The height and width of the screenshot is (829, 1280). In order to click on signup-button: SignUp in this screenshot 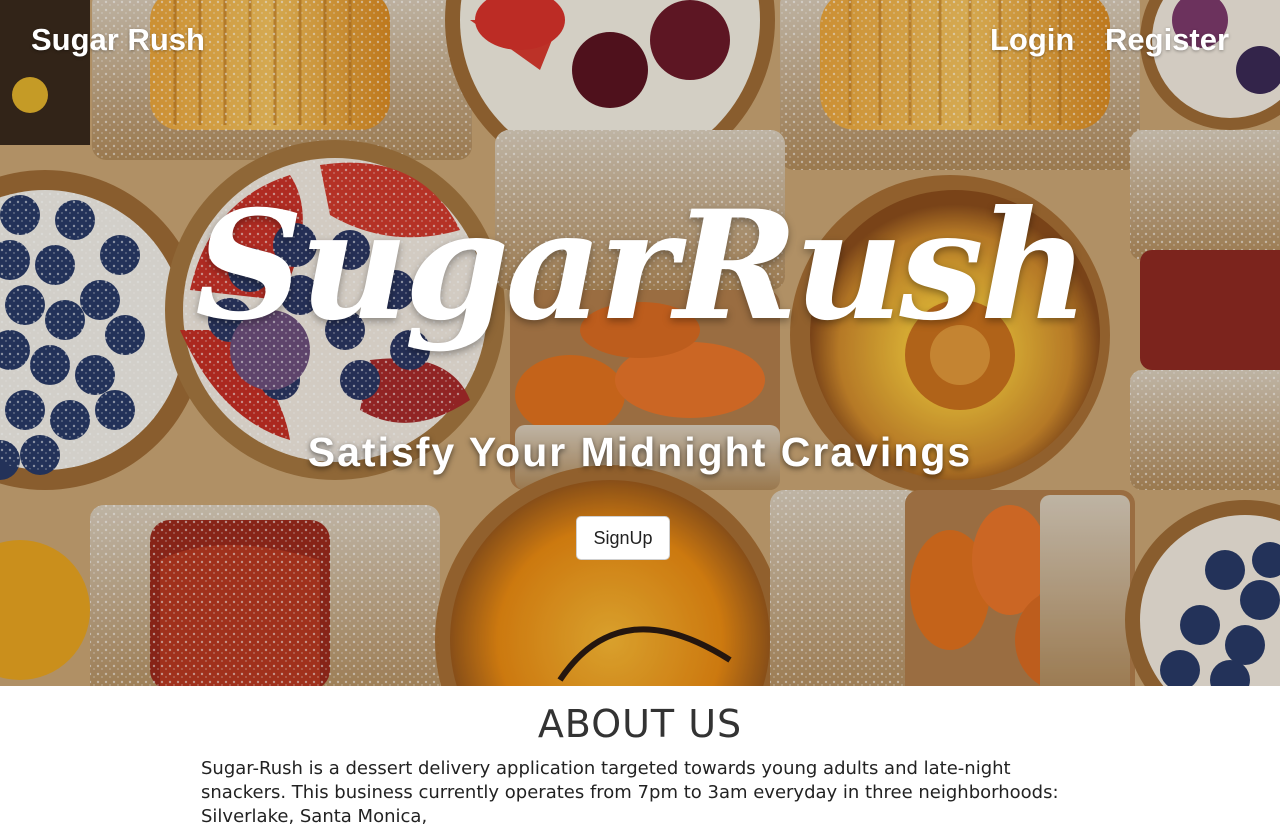, I will do `click(623, 538)`.